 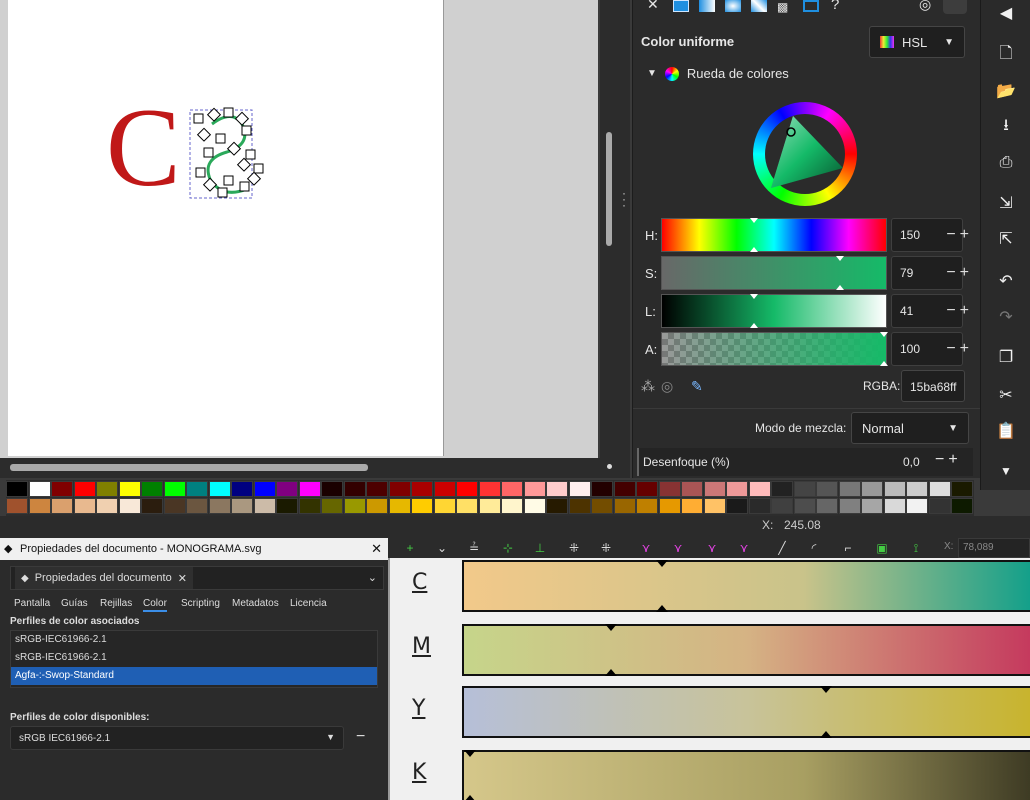 I want to click on node-symmetric-icon: ⋎, so click(x=678, y=548).